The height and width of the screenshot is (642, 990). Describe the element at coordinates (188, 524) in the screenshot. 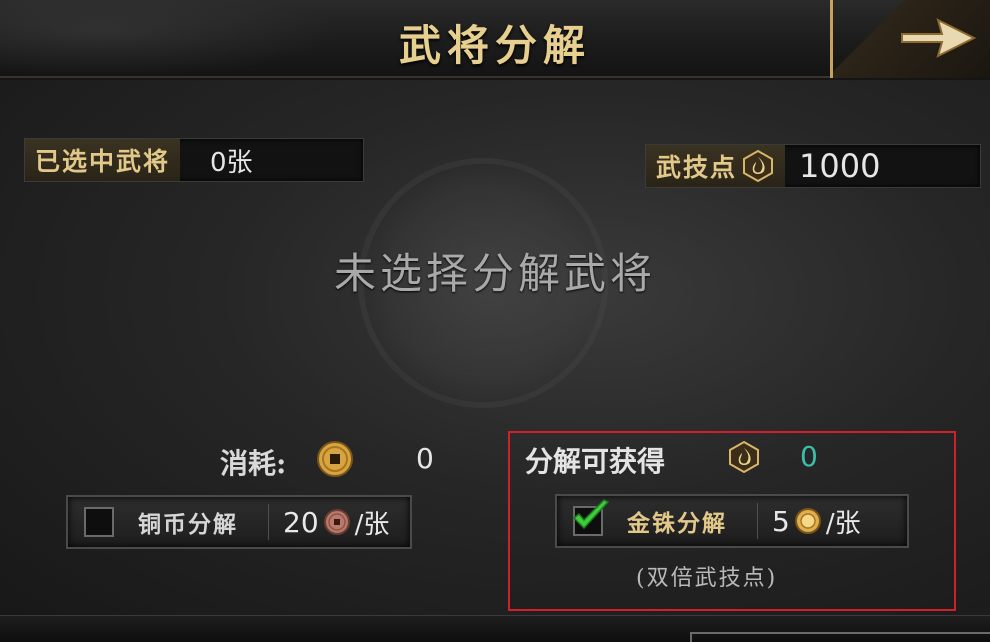

I see `copper-option-label: 铜币分解` at that location.